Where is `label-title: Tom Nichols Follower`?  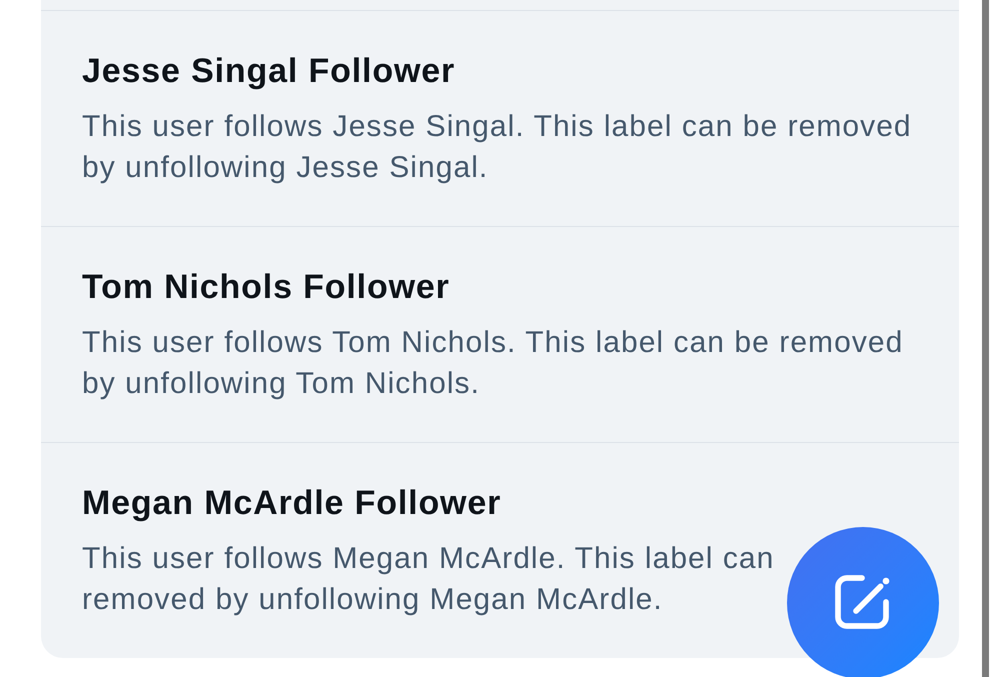 label-title: Tom Nichols Follower is located at coordinates (266, 287).